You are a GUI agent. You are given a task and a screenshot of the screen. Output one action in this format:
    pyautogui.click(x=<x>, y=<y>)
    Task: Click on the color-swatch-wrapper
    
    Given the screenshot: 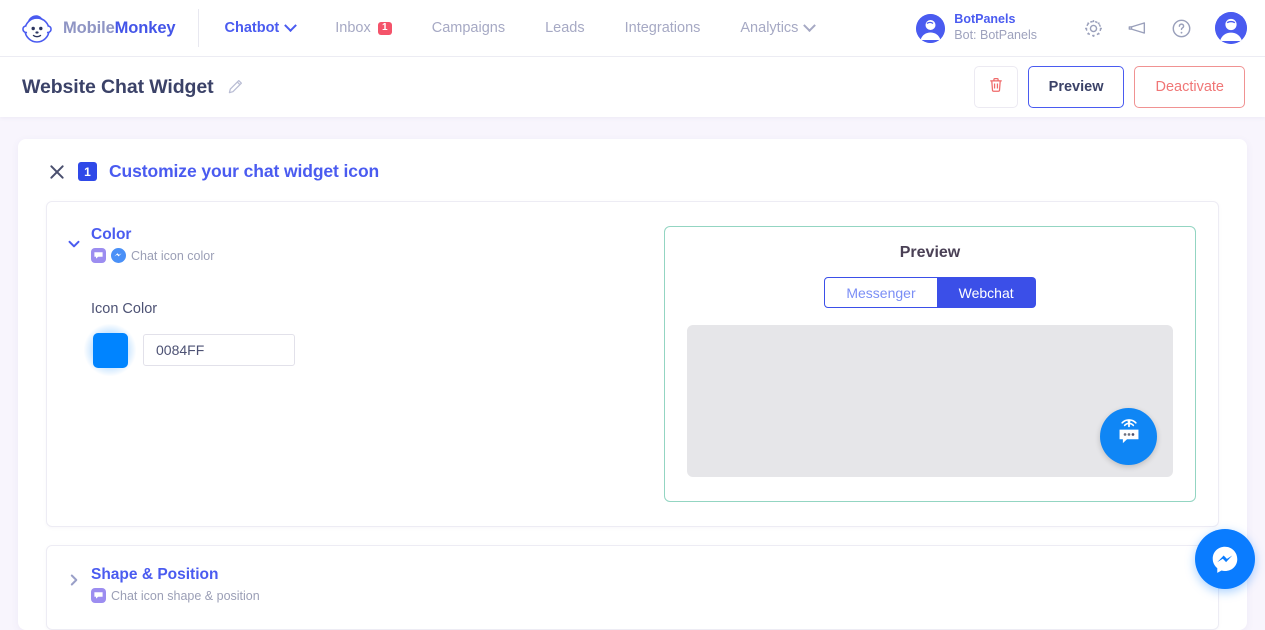 What is the action you would take?
    pyautogui.click(x=110, y=350)
    